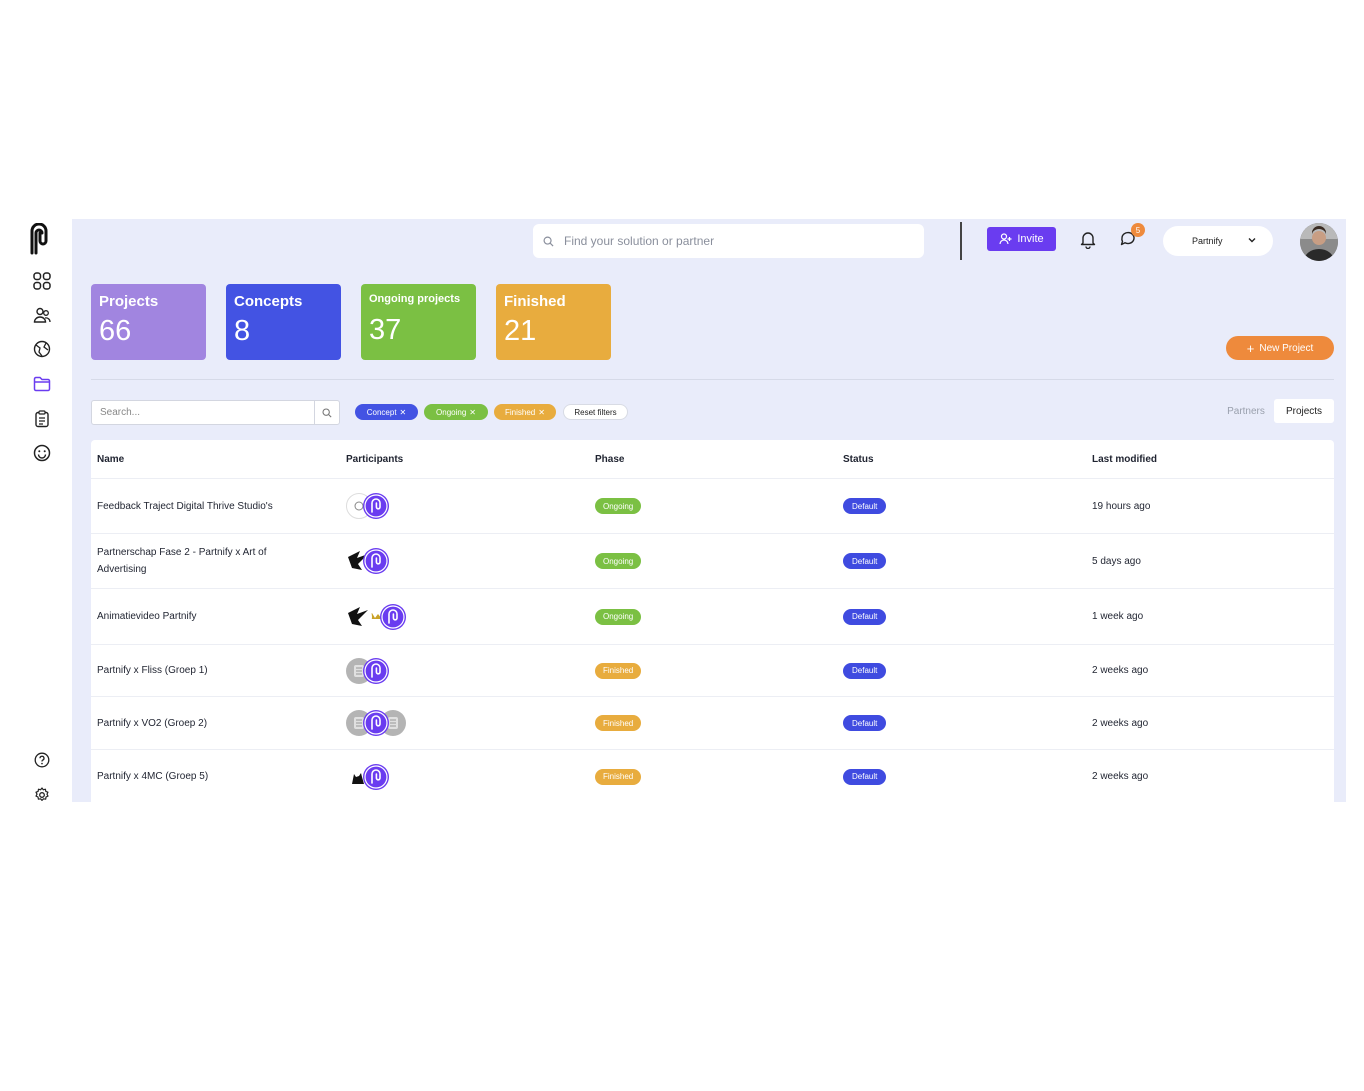 The width and height of the screenshot is (1364, 1091). Describe the element at coordinates (207, 506) in the screenshot. I see `project-name: Feedback Traject Digital Thrive Studio's` at that location.